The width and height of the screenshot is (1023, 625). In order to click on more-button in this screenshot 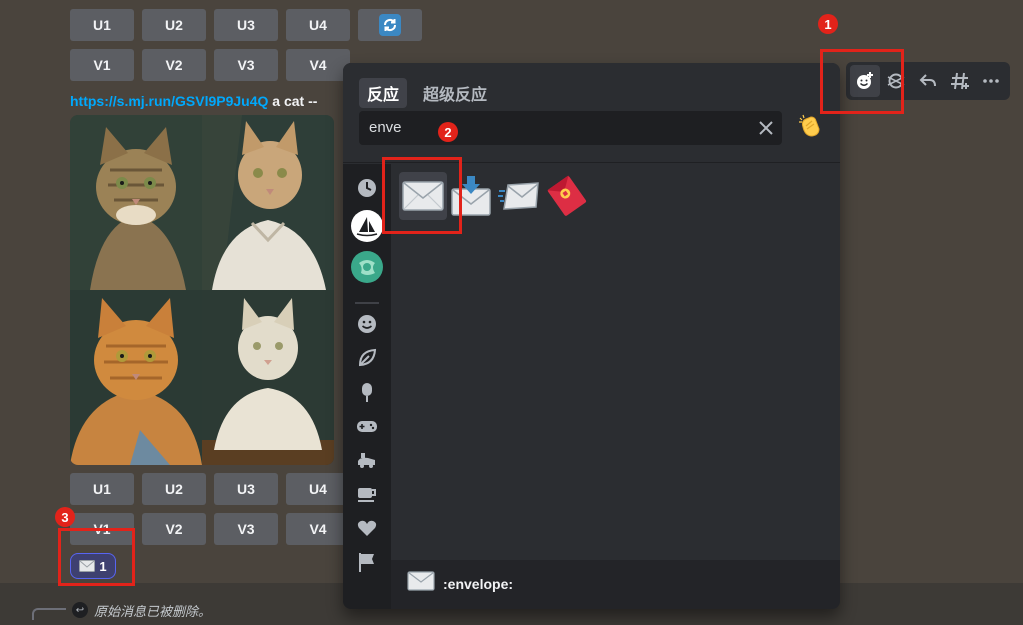, I will do `click(991, 81)`.